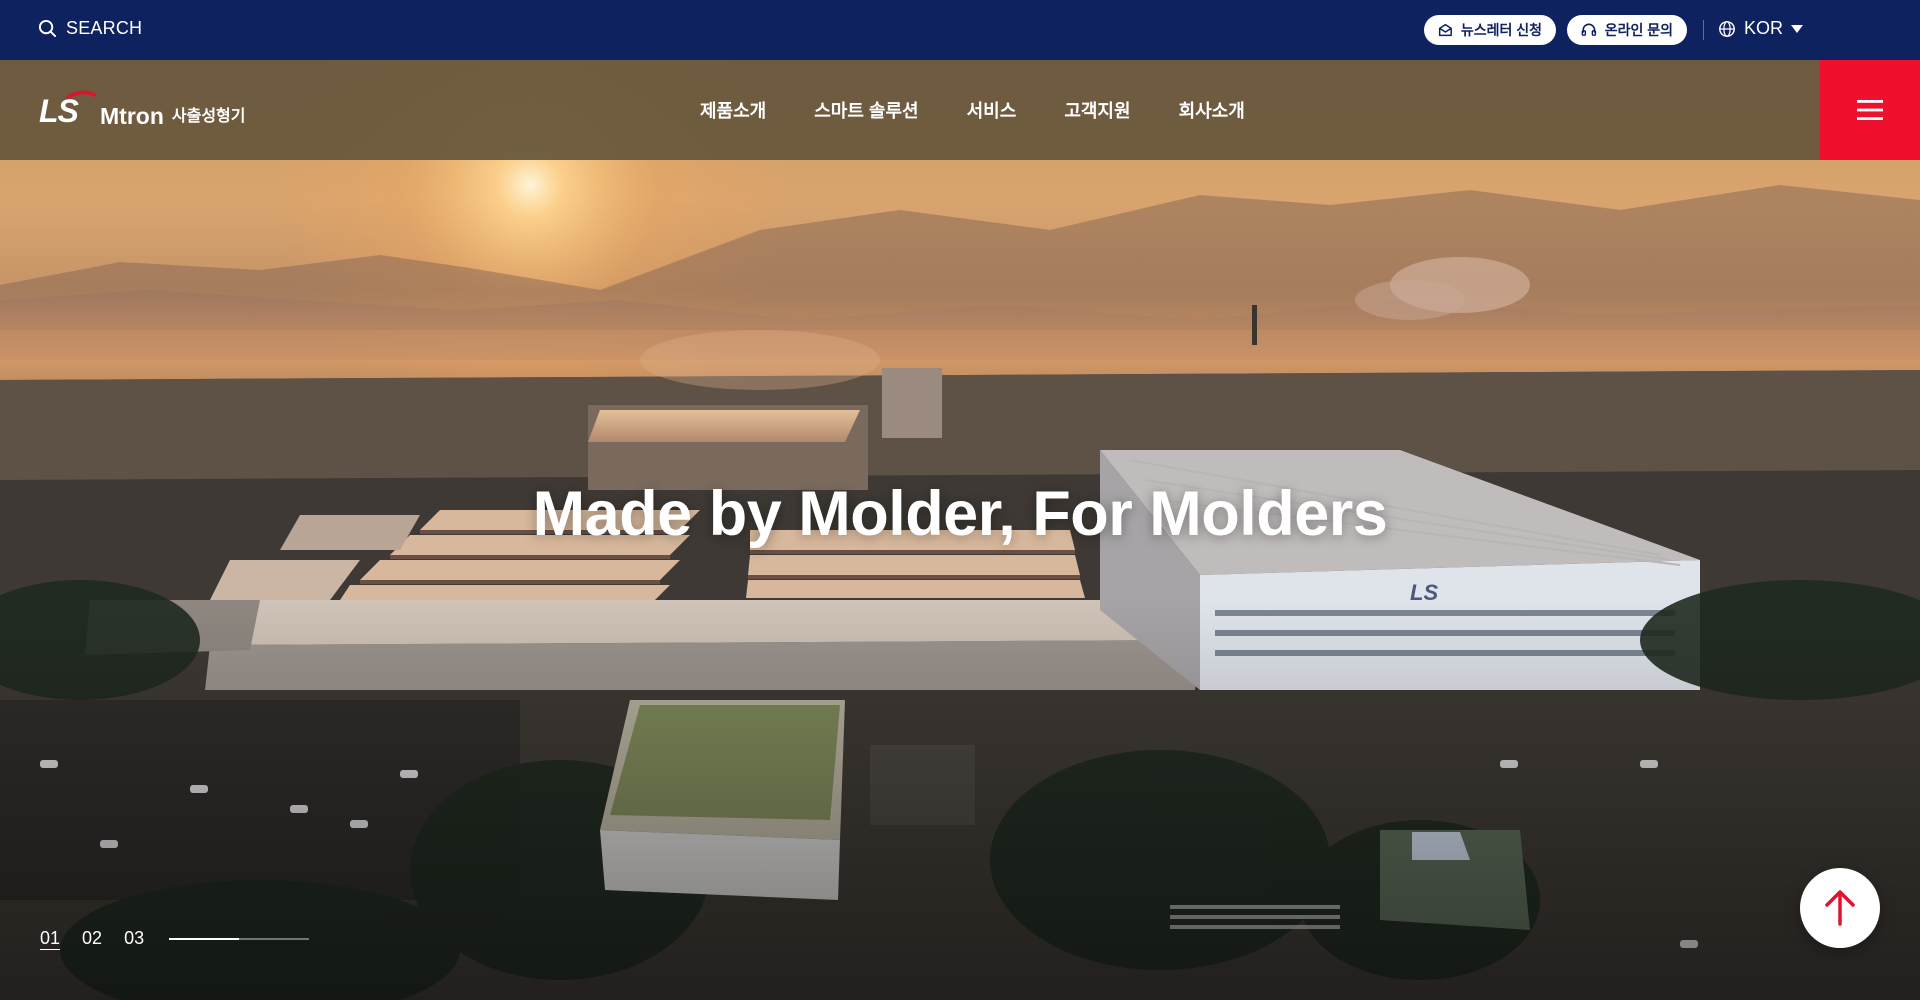 The width and height of the screenshot is (1920, 1000). What do you see at coordinates (132, 116) in the screenshot?
I see `logo-brand-text: Mtron` at bounding box center [132, 116].